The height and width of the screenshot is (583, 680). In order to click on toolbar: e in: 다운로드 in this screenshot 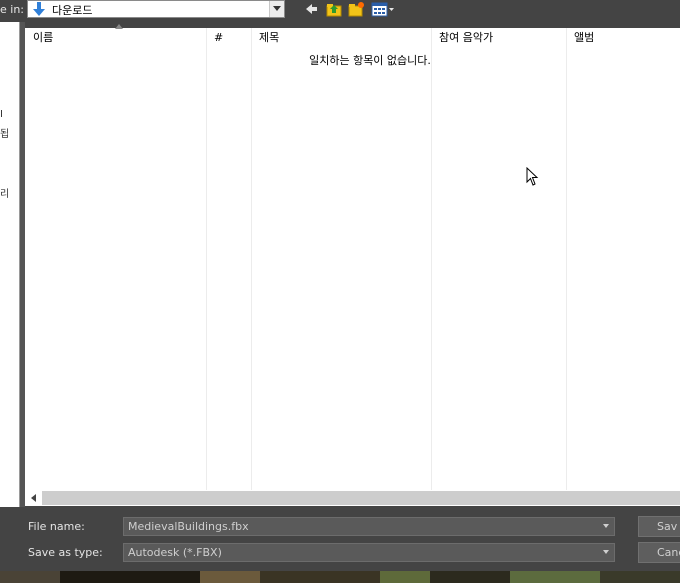, I will do `click(340, 10)`.